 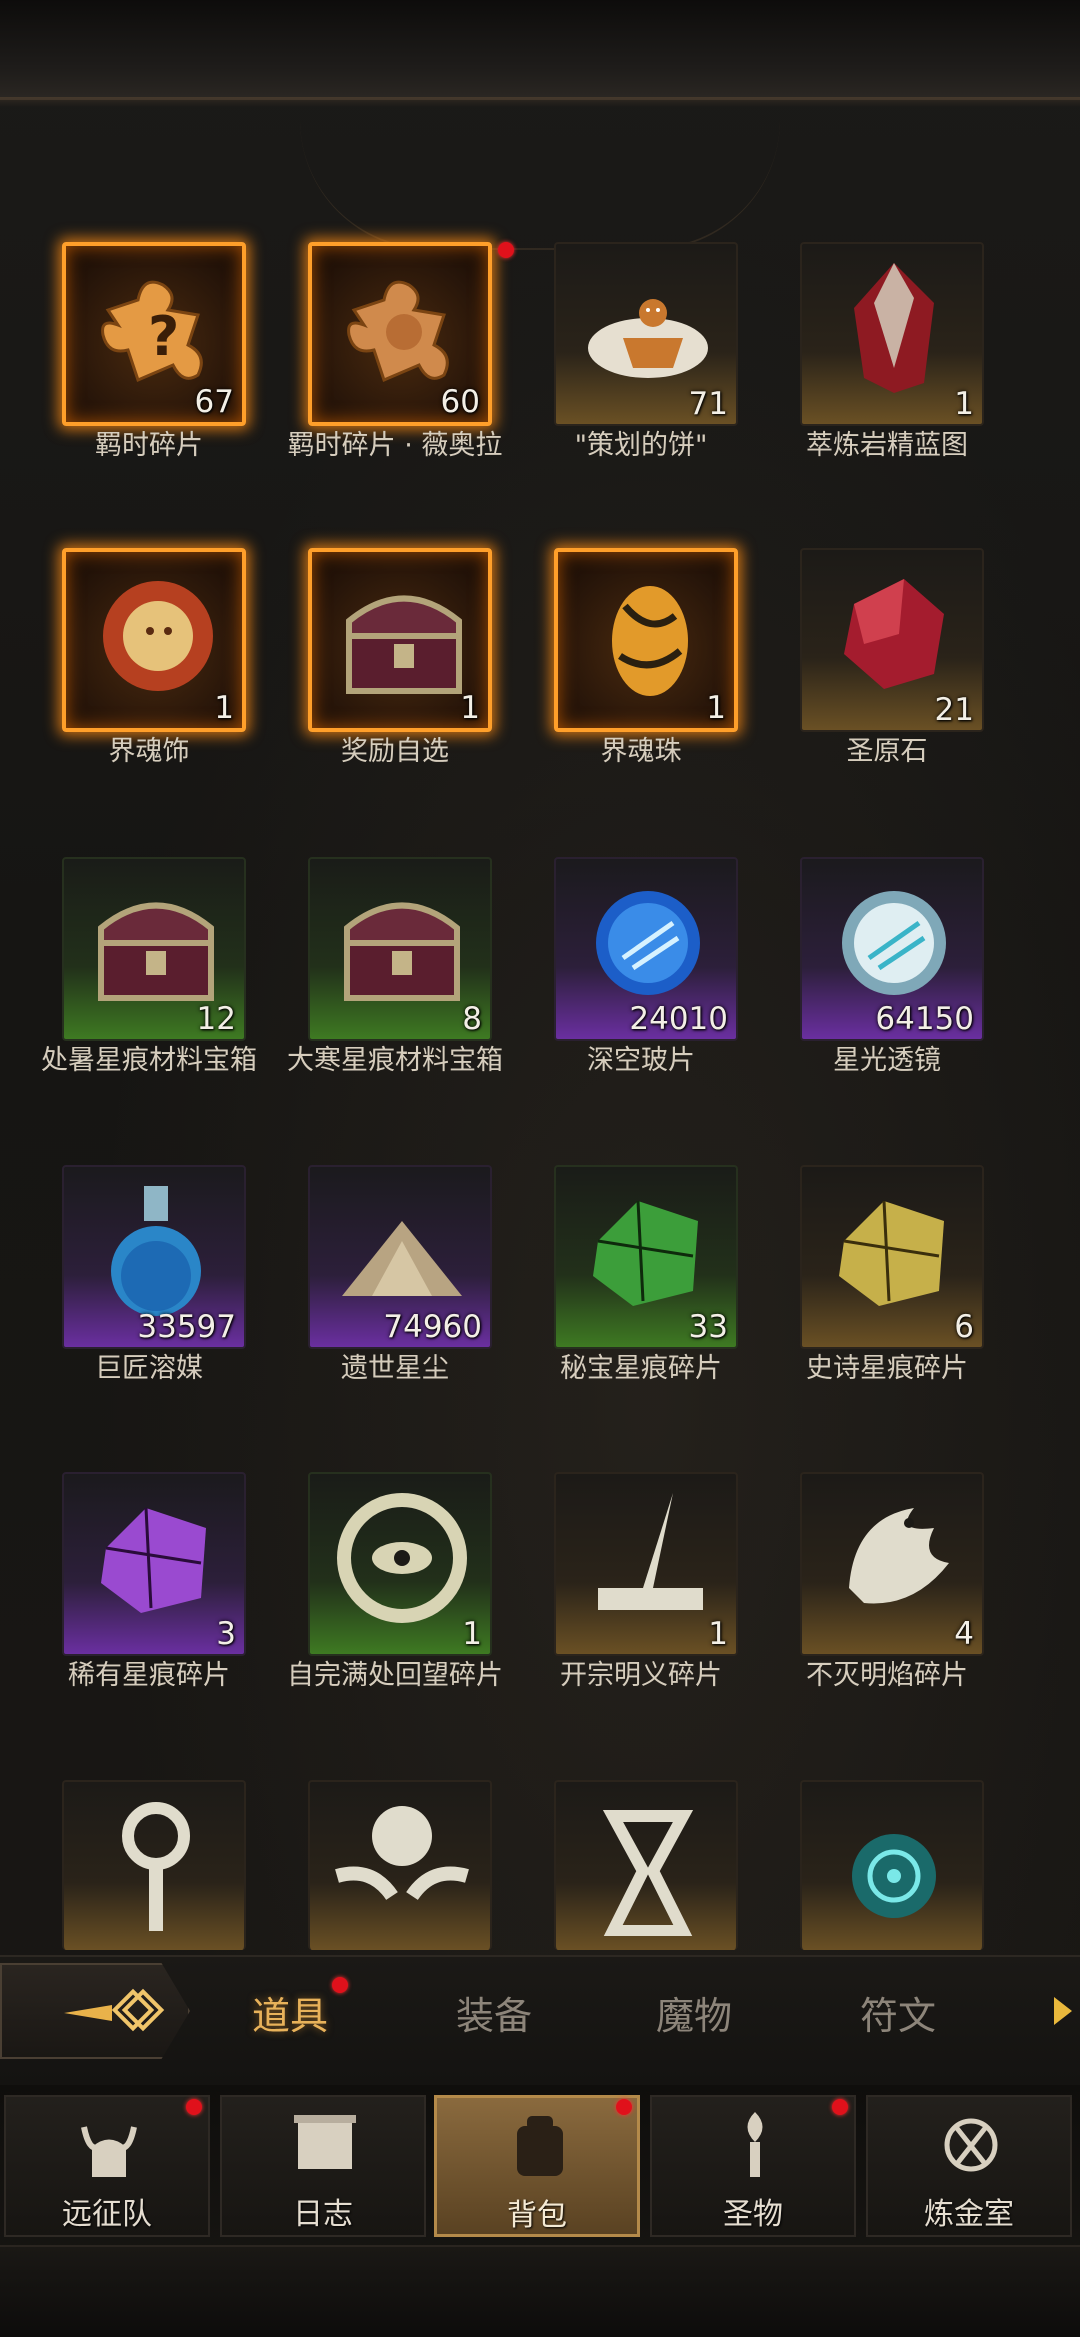 I want to click on alchemy-icon, so click(x=971, y=2145).